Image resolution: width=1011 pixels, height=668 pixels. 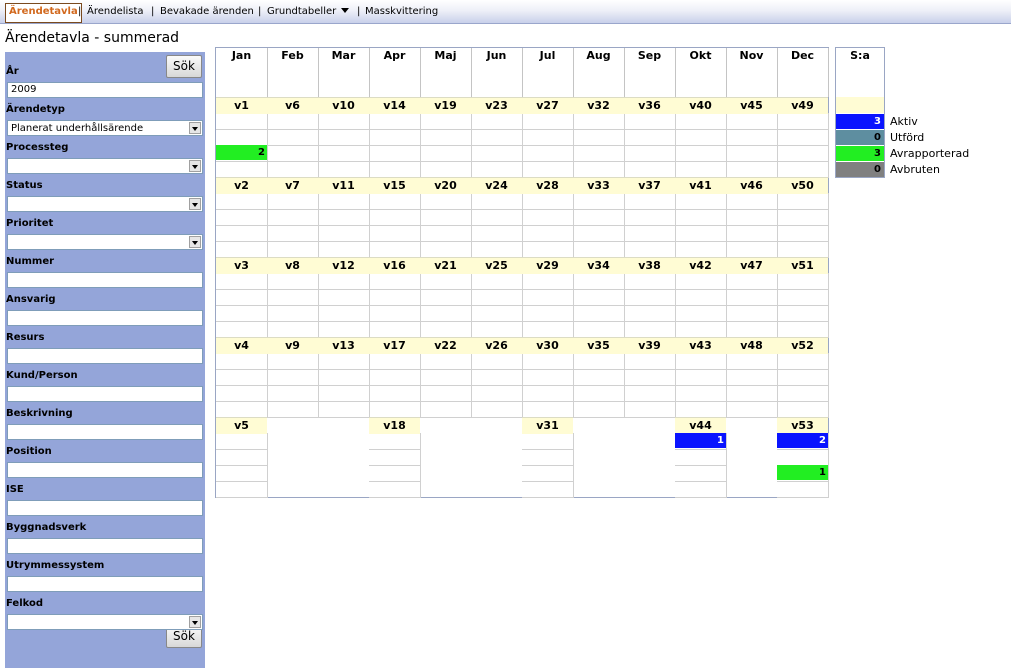 What do you see at coordinates (105, 394) in the screenshot?
I see `field-kund-person-input` at bounding box center [105, 394].